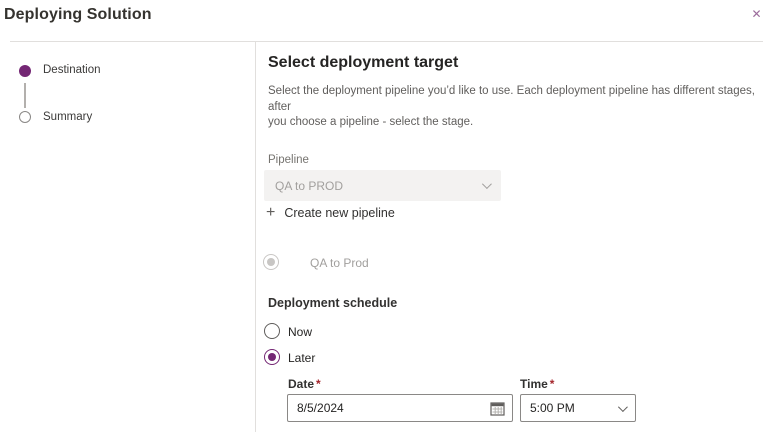  I want to click on step-destination-label: Destination, so click(72, 70).